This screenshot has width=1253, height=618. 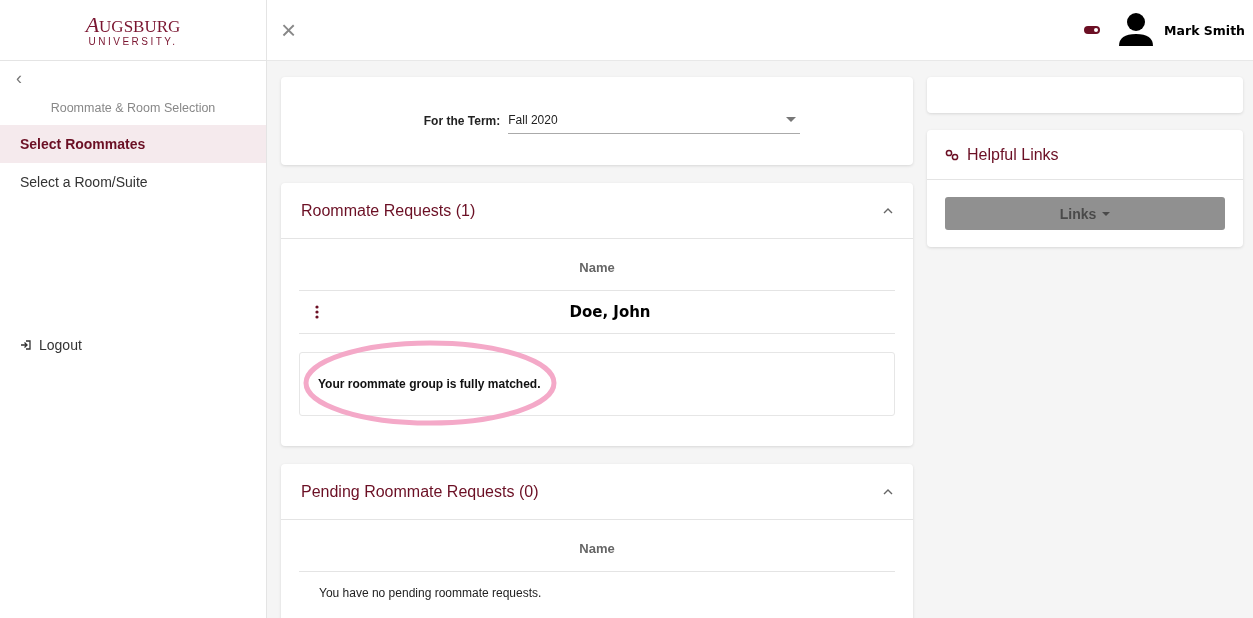 What do you see at coordinates (429, 384) in the screenshot?
I see `status-message: Your roommate group is fully matched.` at bounding box center [429, 384].